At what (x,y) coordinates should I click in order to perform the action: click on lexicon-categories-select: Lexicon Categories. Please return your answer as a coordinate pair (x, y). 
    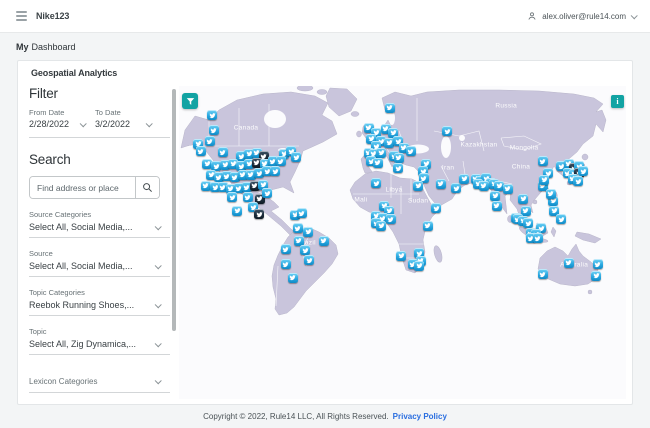
    Looking at the image, I should click on (99, 385).